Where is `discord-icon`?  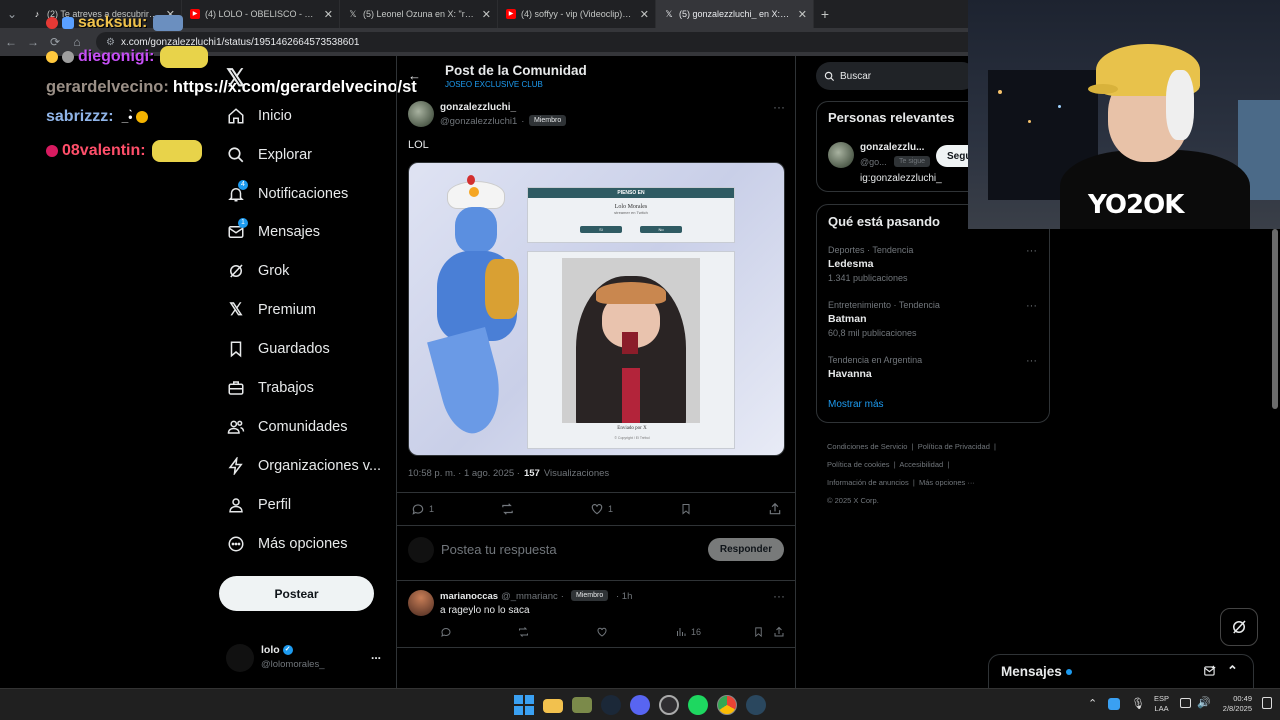 discord-icon is located at coordinates (640, 705).